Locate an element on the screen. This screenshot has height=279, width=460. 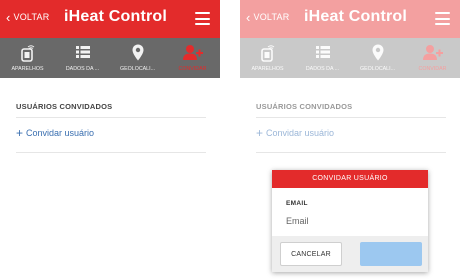
email-label: EMAIL is located at coordinates (297, 203).